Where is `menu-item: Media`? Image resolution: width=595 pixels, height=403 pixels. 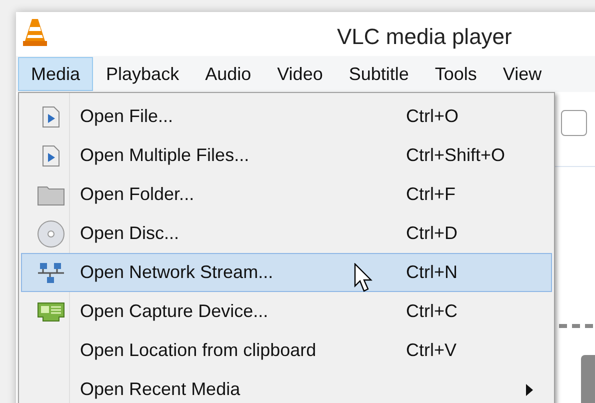 menu-item: Media is located at coordinates (56, 74).